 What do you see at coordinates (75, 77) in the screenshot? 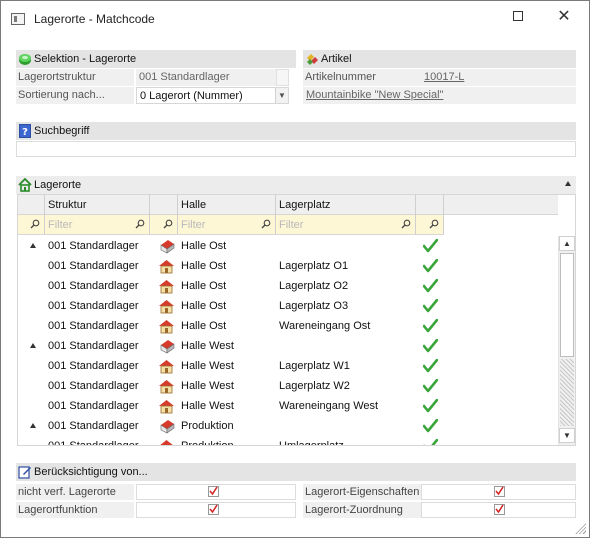
I see `lagerortstruktur-label: Lagerortstruktur` at bounding box center [75, 77].